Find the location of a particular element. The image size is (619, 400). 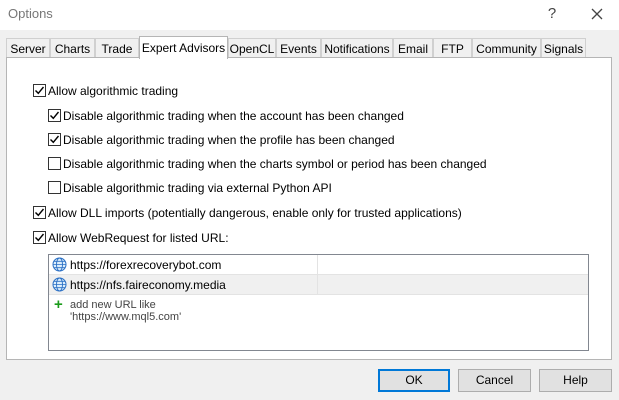

tab-notifications: Notifications is located at coordinates (357, 48).